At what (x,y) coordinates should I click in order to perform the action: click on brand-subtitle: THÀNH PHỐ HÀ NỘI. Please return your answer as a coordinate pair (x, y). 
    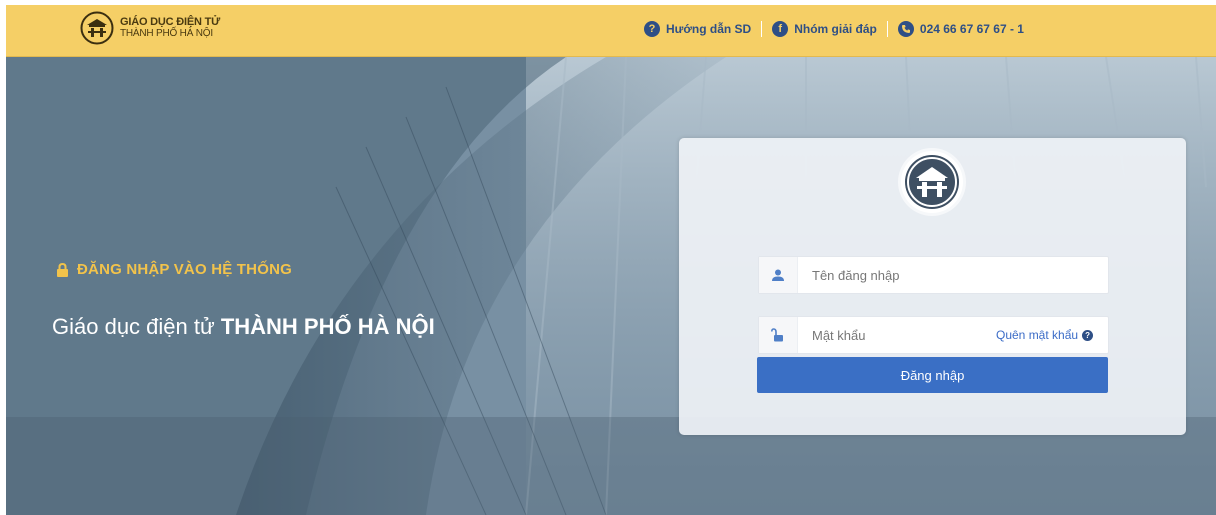
    Looking at the image, I should click on (166, 33).